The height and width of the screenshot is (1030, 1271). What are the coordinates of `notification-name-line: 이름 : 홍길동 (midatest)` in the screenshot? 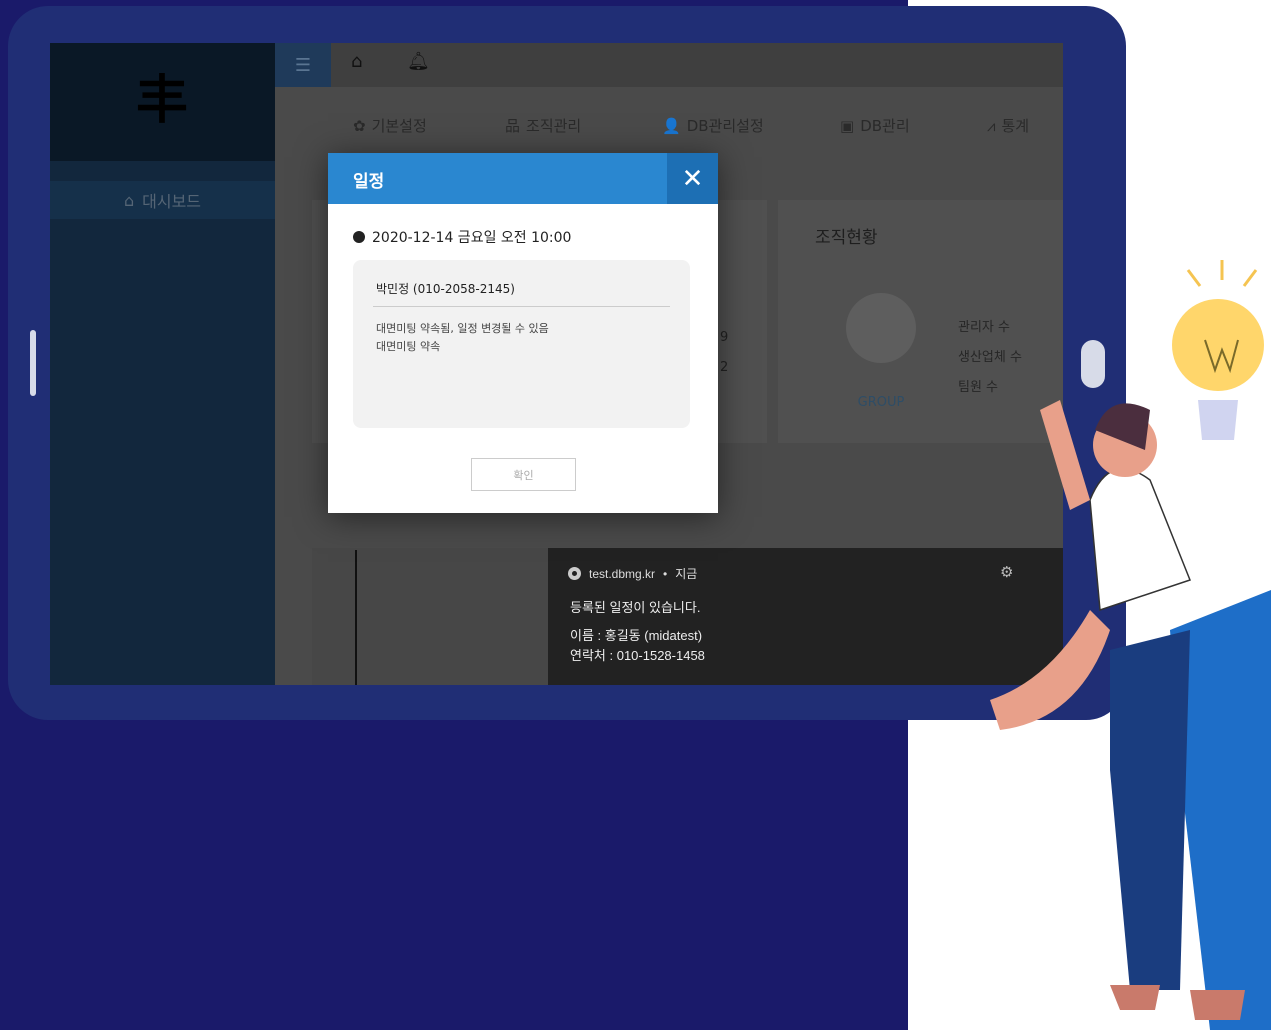 It's located at (636, 635).